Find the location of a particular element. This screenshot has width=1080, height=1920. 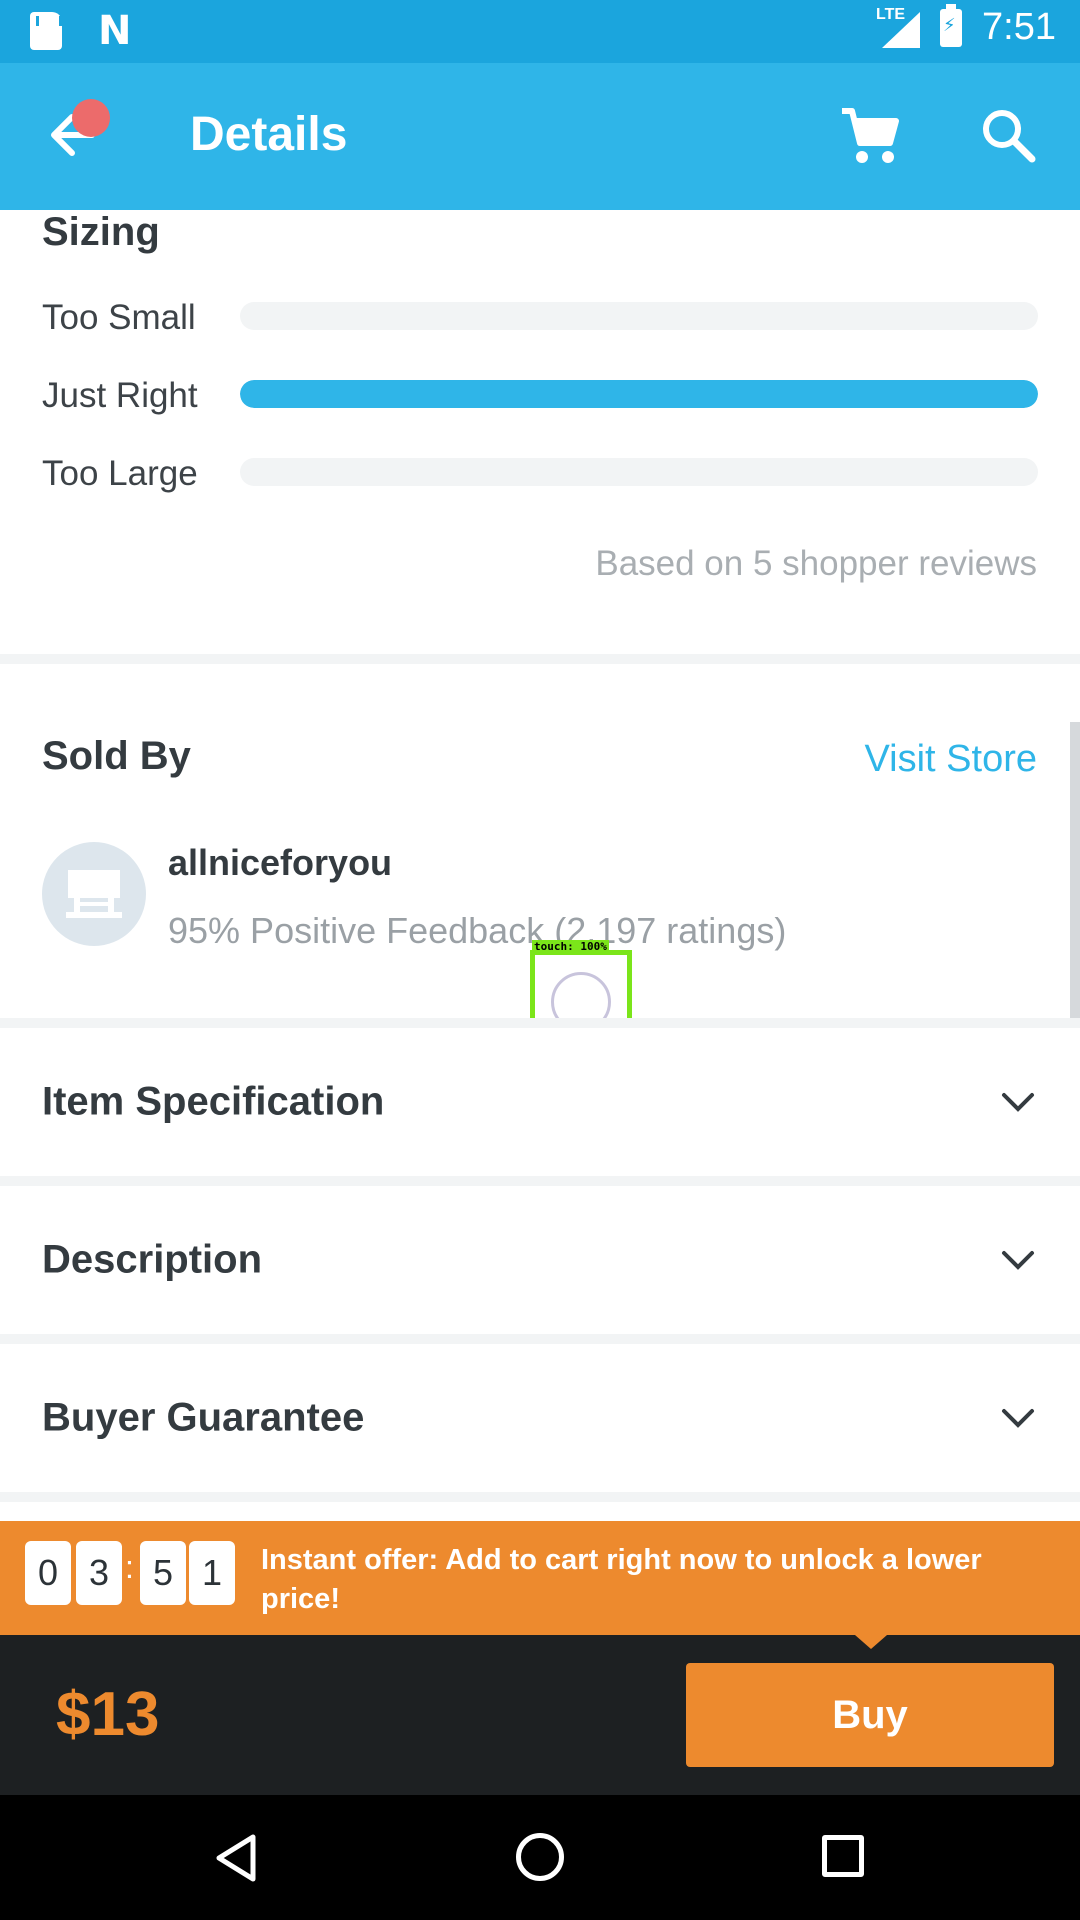

search-icon is located at coordinates (1009, 136).